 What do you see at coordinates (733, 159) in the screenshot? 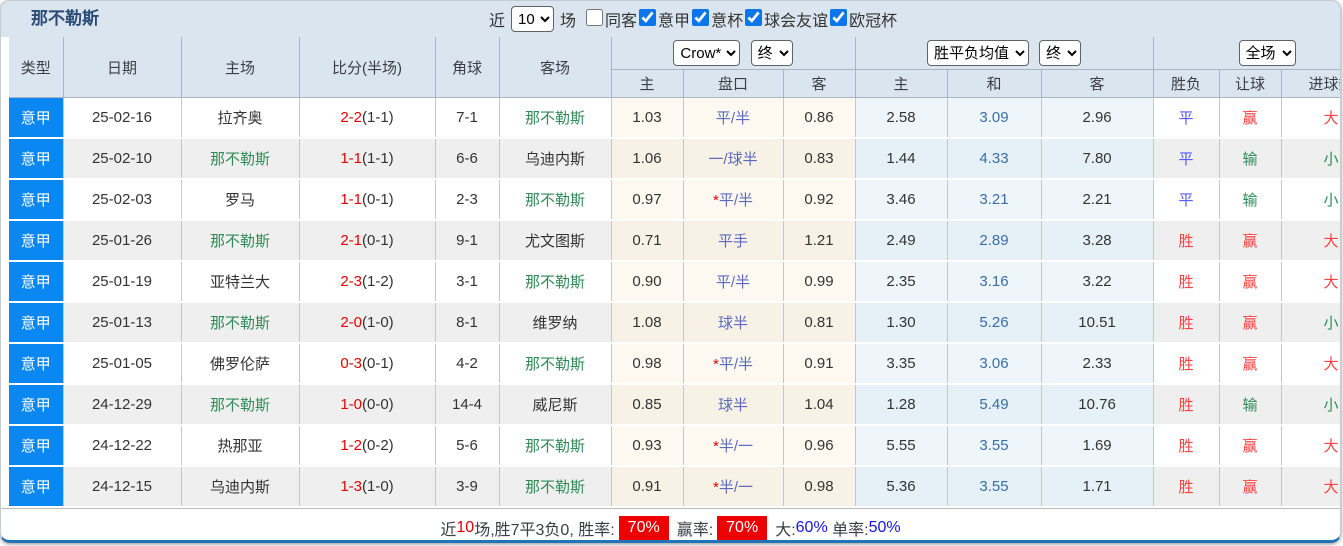
I see `handicap-line: 一/球半` at bounding box center [733, 159].